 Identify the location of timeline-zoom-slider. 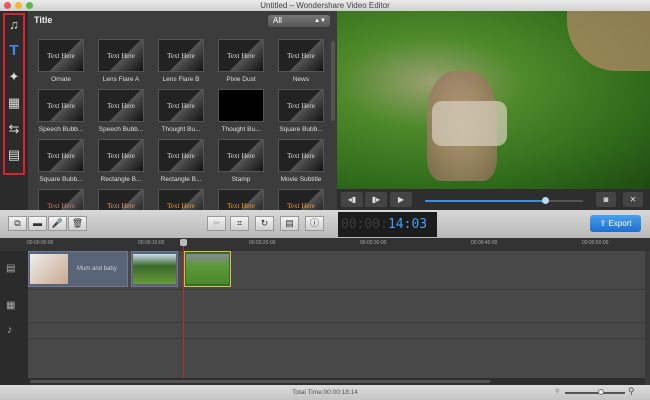
(595, 393).